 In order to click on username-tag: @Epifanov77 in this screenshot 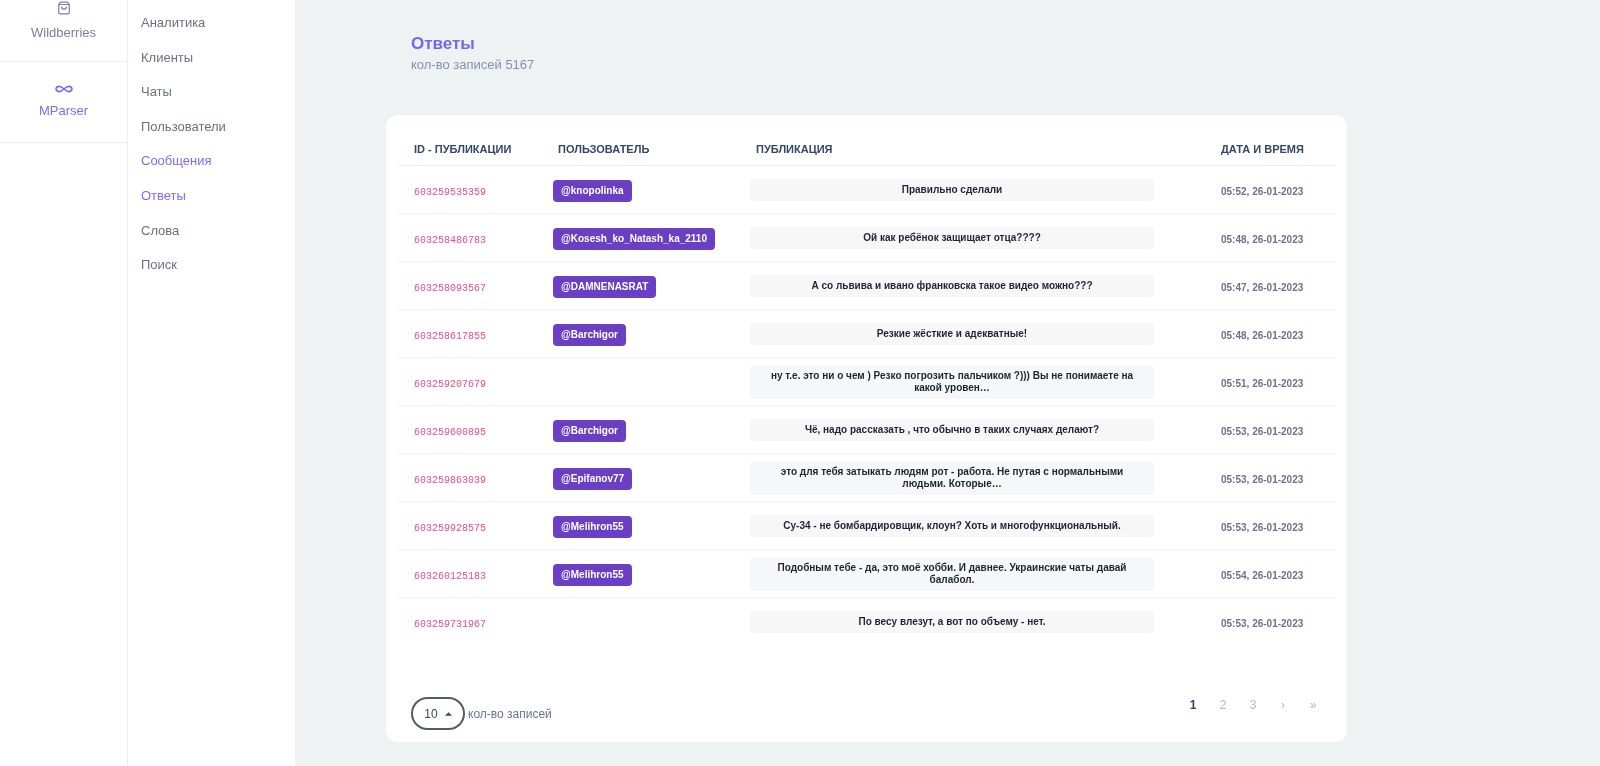, I will do `click(593, 478)`.